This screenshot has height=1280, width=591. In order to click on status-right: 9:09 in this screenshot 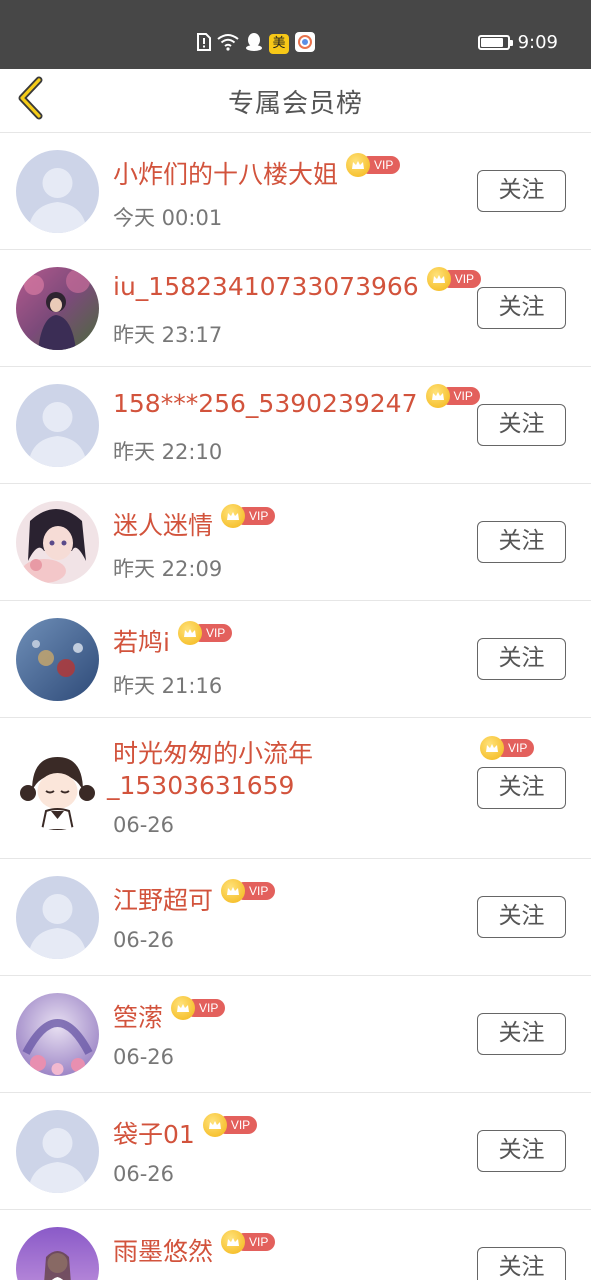, I will do `click(517, 42)`.